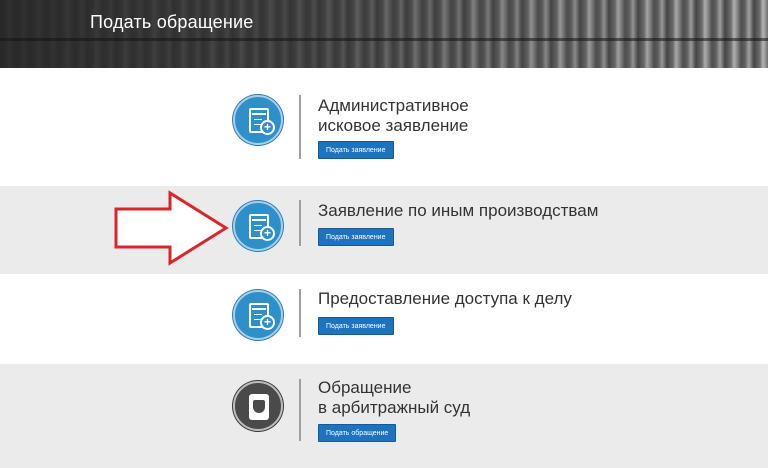 Image resolution: width=768 pixels, height=468 pixels. I want to click on arrow-shape, so click(171, 228).